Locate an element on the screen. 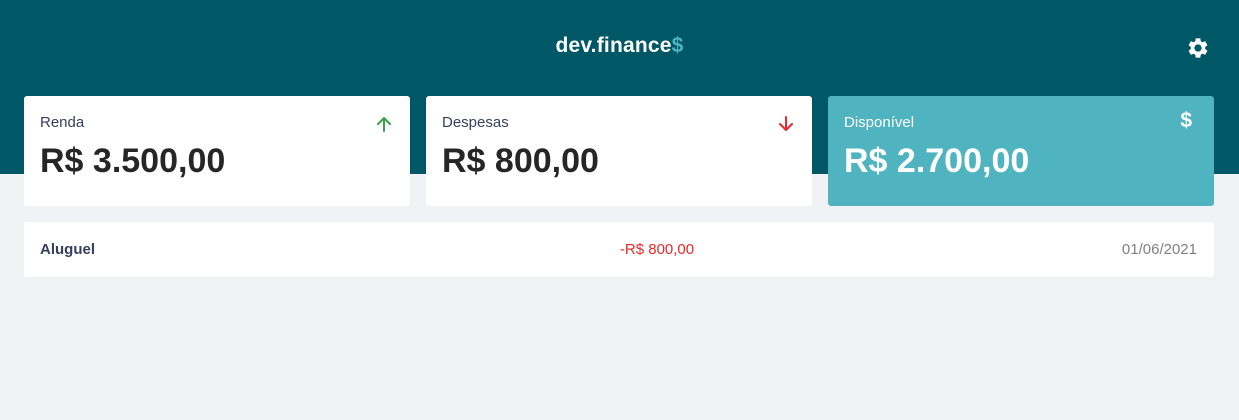 The height and width of the screenshot is (420, 1239). available-label: Disponível is located at coordinates (879, 122).